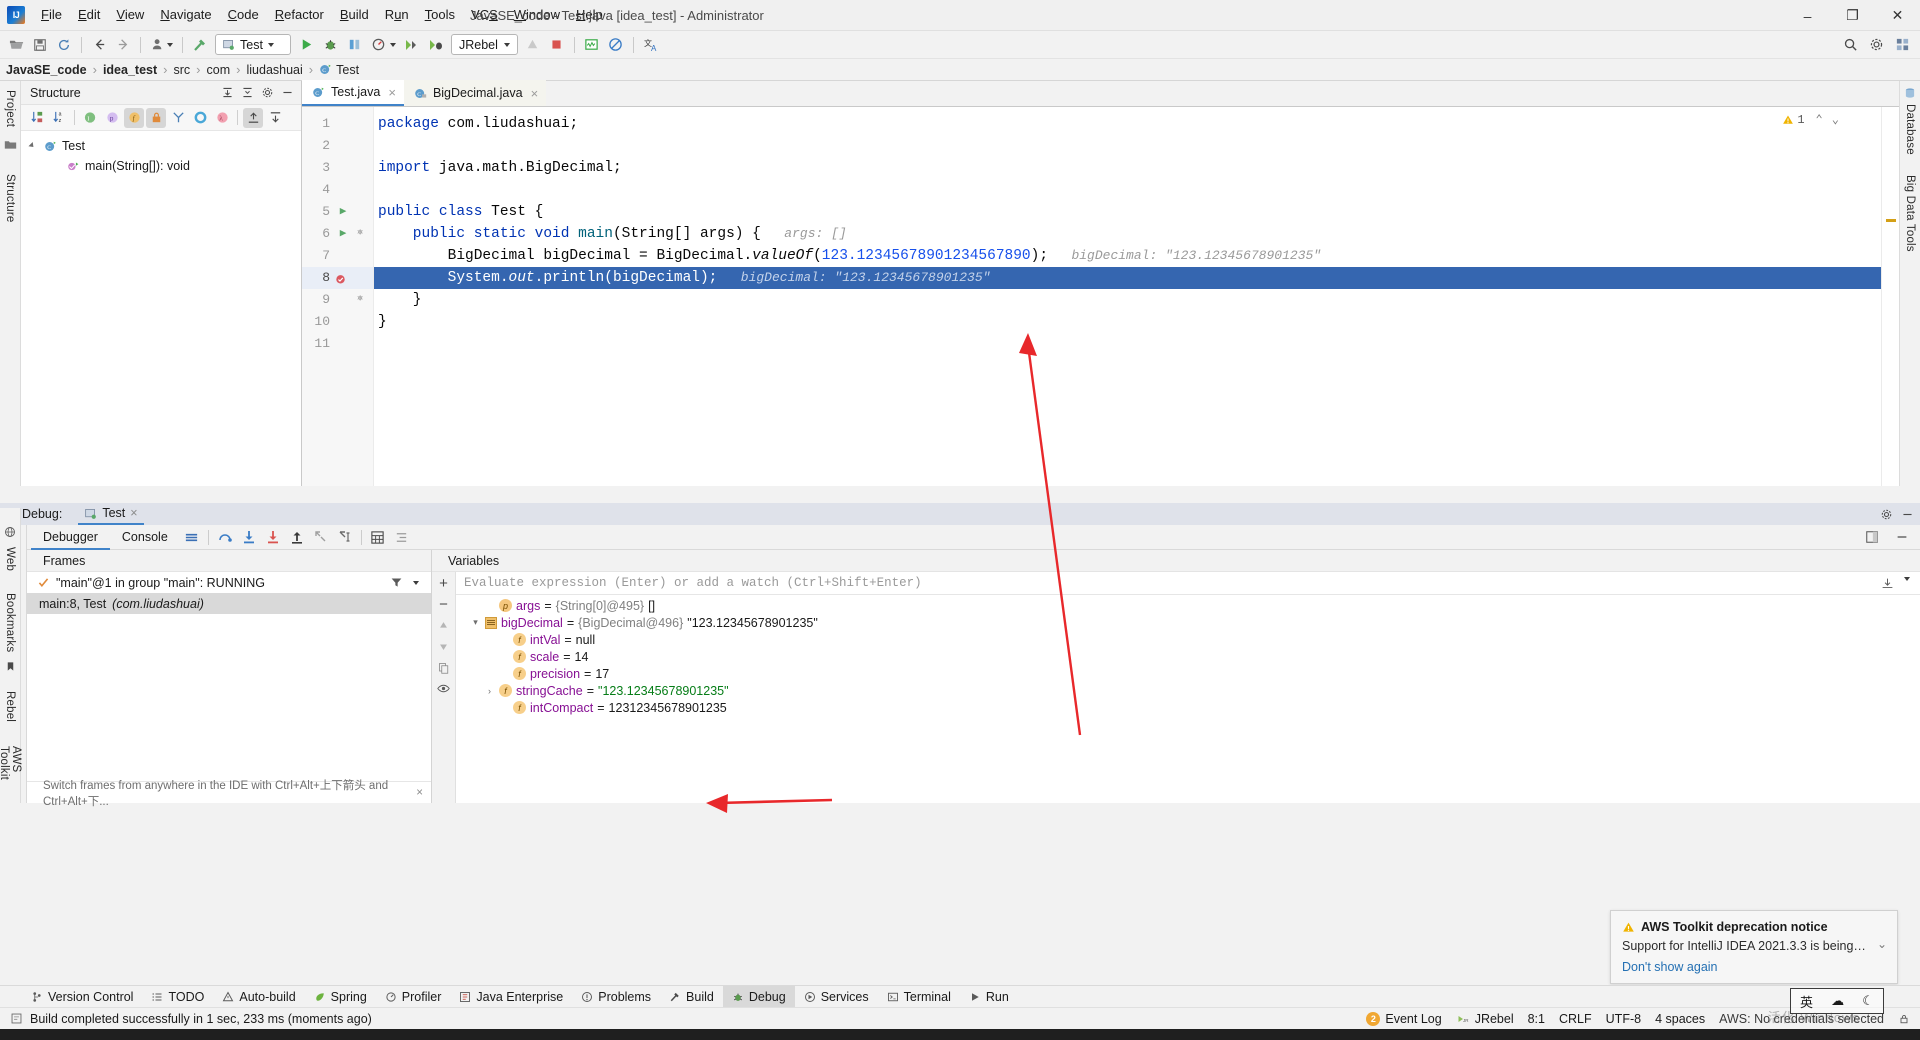 Image resolution: width=1920 pixels, height=1040 pixels. I want to click on back-arrow-icon, so click(99, 45).